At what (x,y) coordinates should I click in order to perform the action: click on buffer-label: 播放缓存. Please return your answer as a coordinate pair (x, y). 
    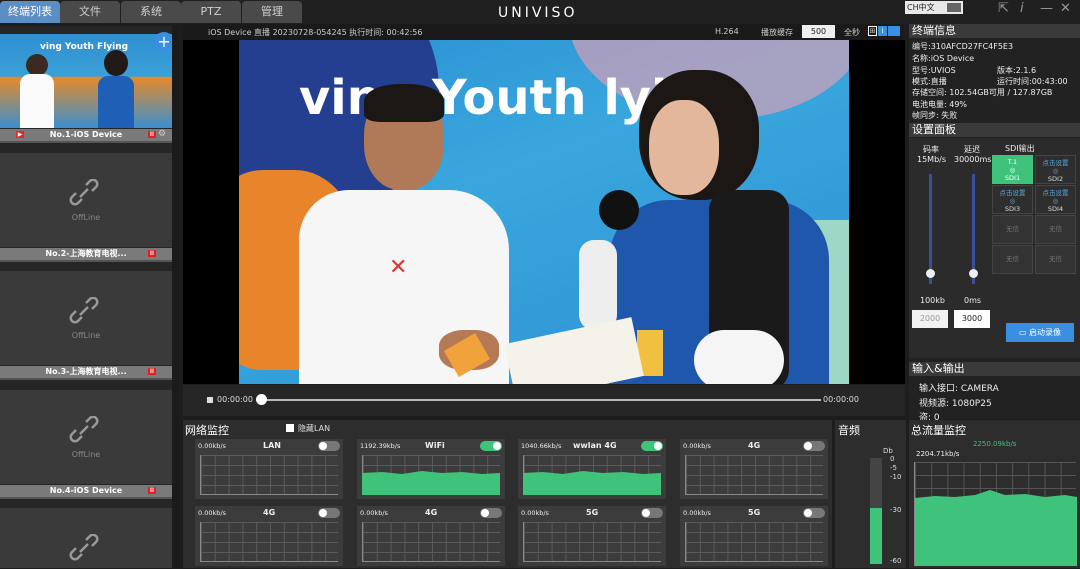
    Looking at the image, I should click on (777, 32).